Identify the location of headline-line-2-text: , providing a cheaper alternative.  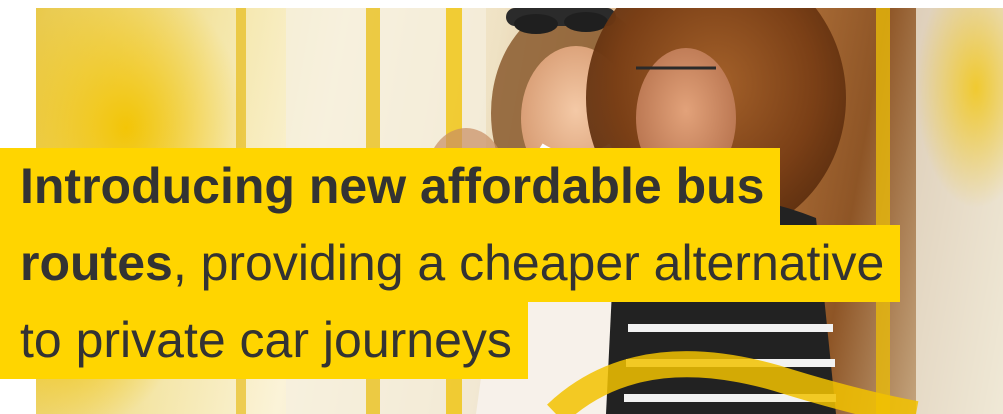
(528, 263).